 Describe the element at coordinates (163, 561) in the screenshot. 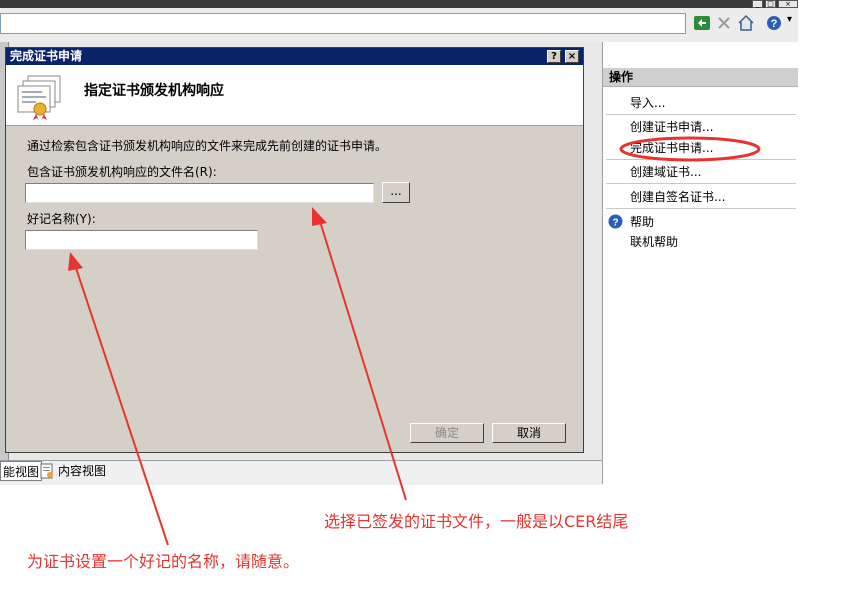

I see `name-annotation-text: 为证书设置一个好记的名称，请随意。` at that location.